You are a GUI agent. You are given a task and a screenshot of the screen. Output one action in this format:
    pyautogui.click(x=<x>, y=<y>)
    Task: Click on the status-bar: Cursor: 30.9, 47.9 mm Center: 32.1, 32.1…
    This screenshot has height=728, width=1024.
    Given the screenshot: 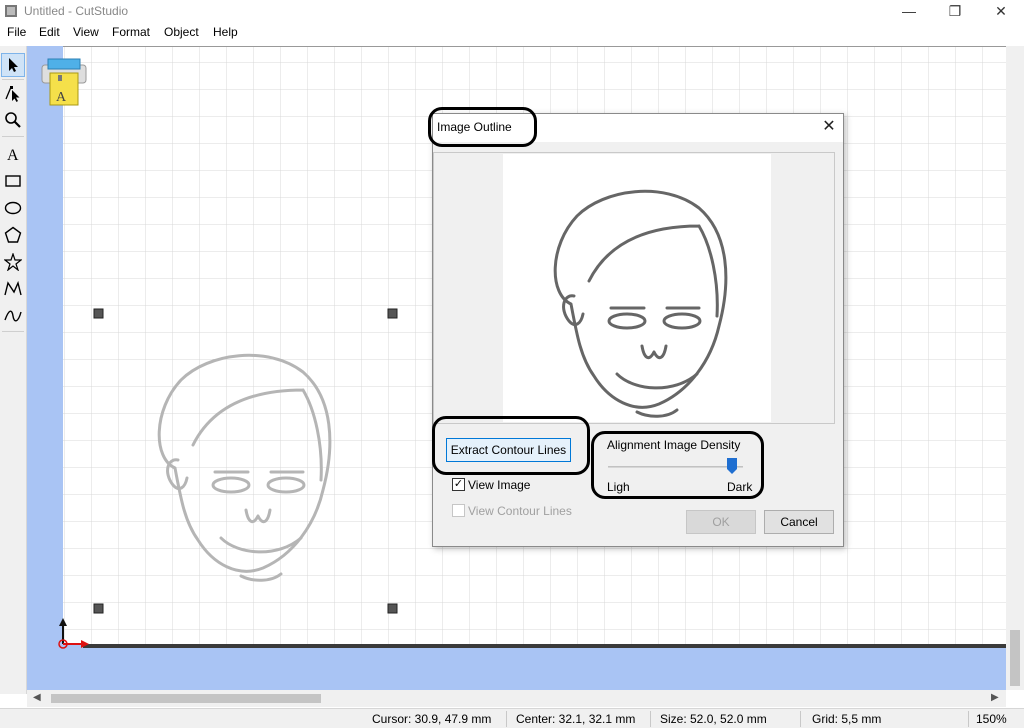 What is the action you would take?
    pyautogui.click(x=512, y=718)
    